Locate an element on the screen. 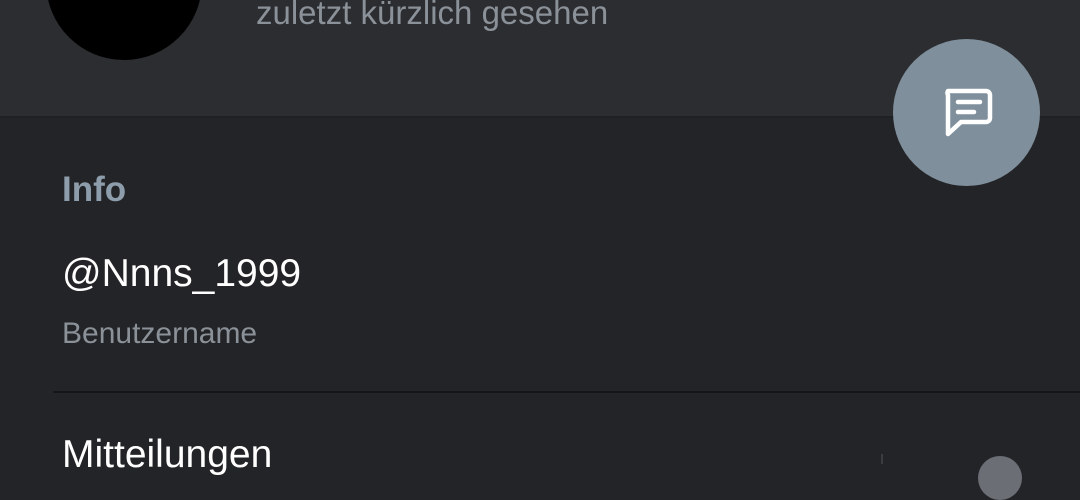 This screenshot has height=500, width=1080. info-section-title: Info is located at coordinates (94, 189).